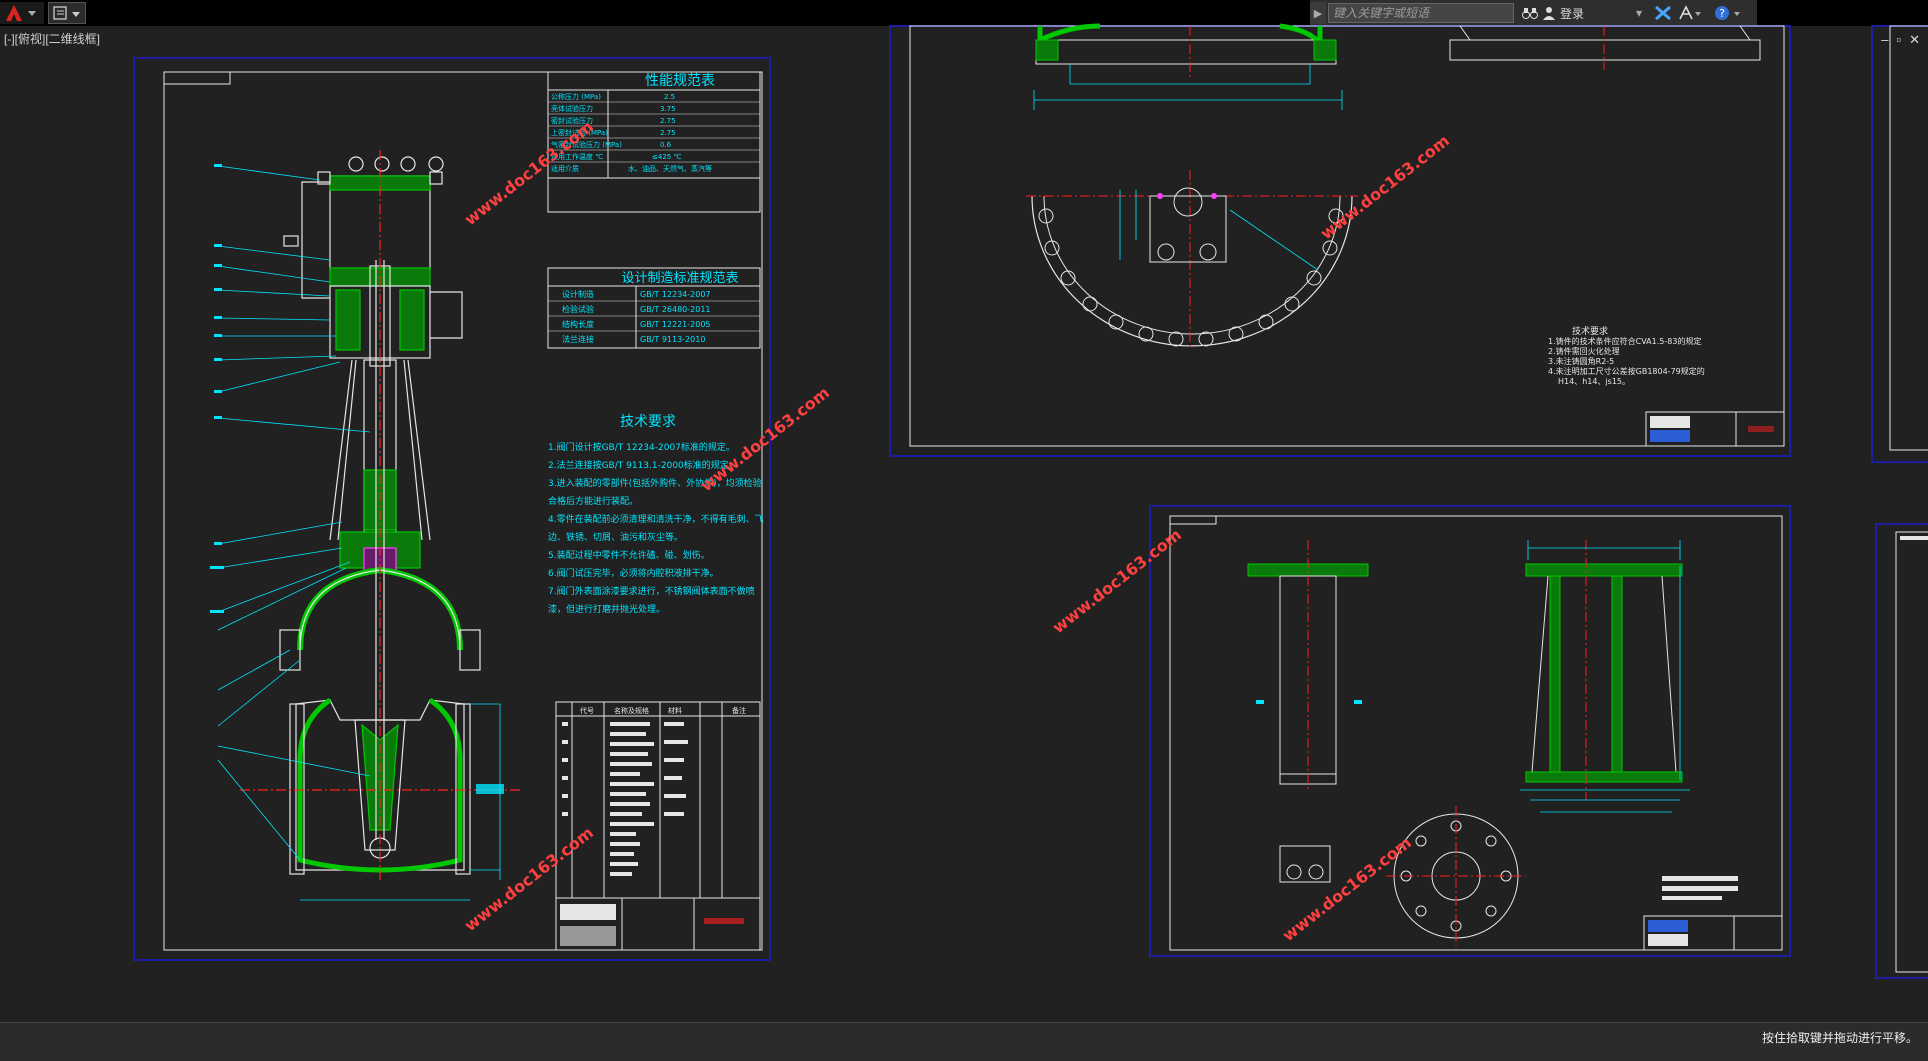  Describe the element at coordinates (565, 168) in the screenshot. I see `svg-text: 适用介质` at that location.